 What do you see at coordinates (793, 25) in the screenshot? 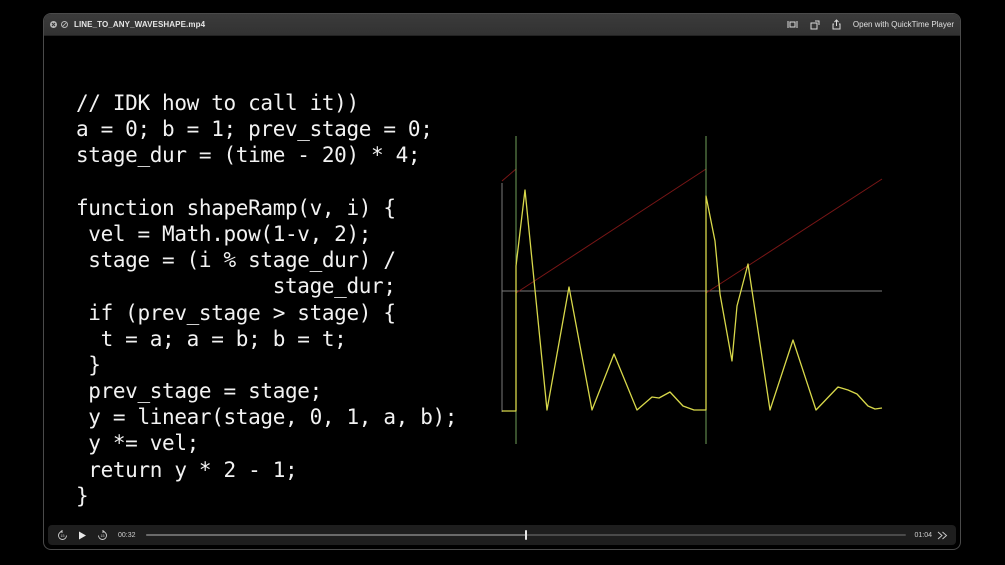
I see `trim-icon` at bounding box center [793, 25].